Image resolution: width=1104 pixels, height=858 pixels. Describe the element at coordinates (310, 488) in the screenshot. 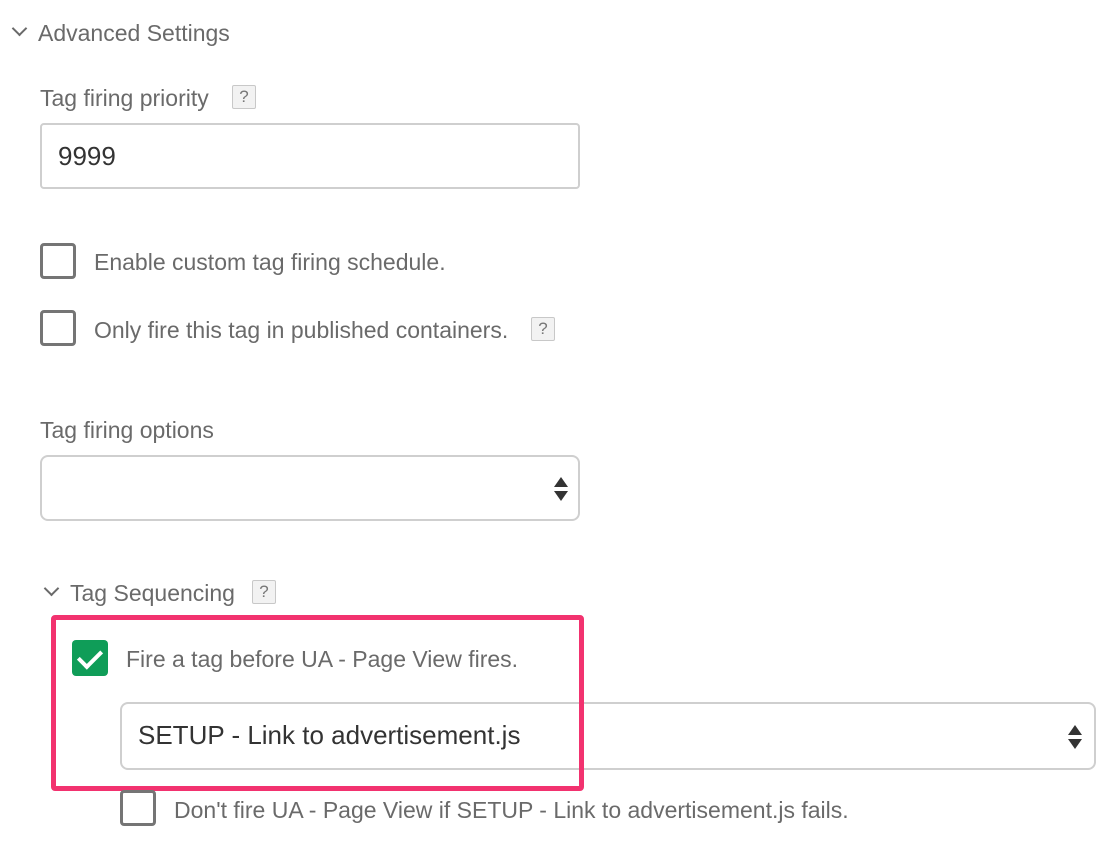

I see `tag-firing-options-select` at that location.